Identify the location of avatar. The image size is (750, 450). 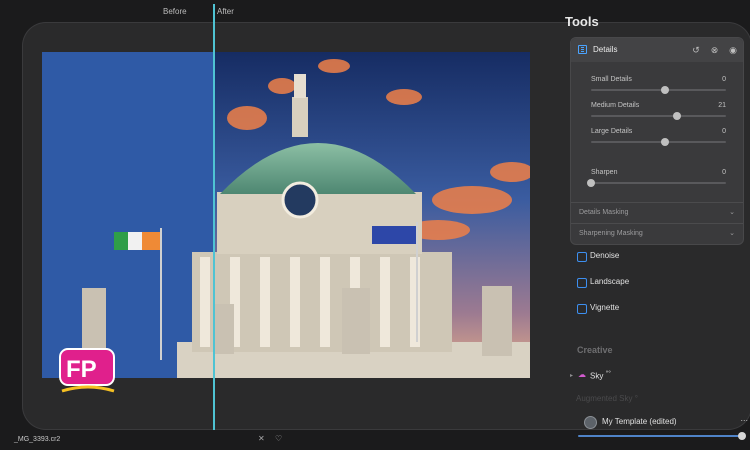
(590, 422).